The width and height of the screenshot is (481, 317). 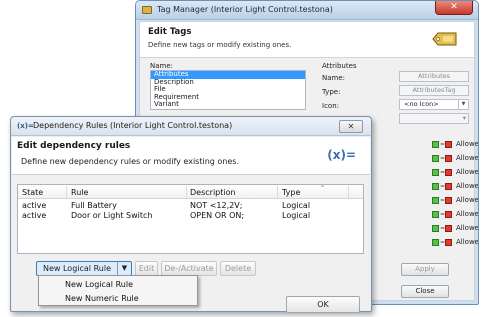 I want to click on icon-label: Icon:, so click(x=330, y=106).